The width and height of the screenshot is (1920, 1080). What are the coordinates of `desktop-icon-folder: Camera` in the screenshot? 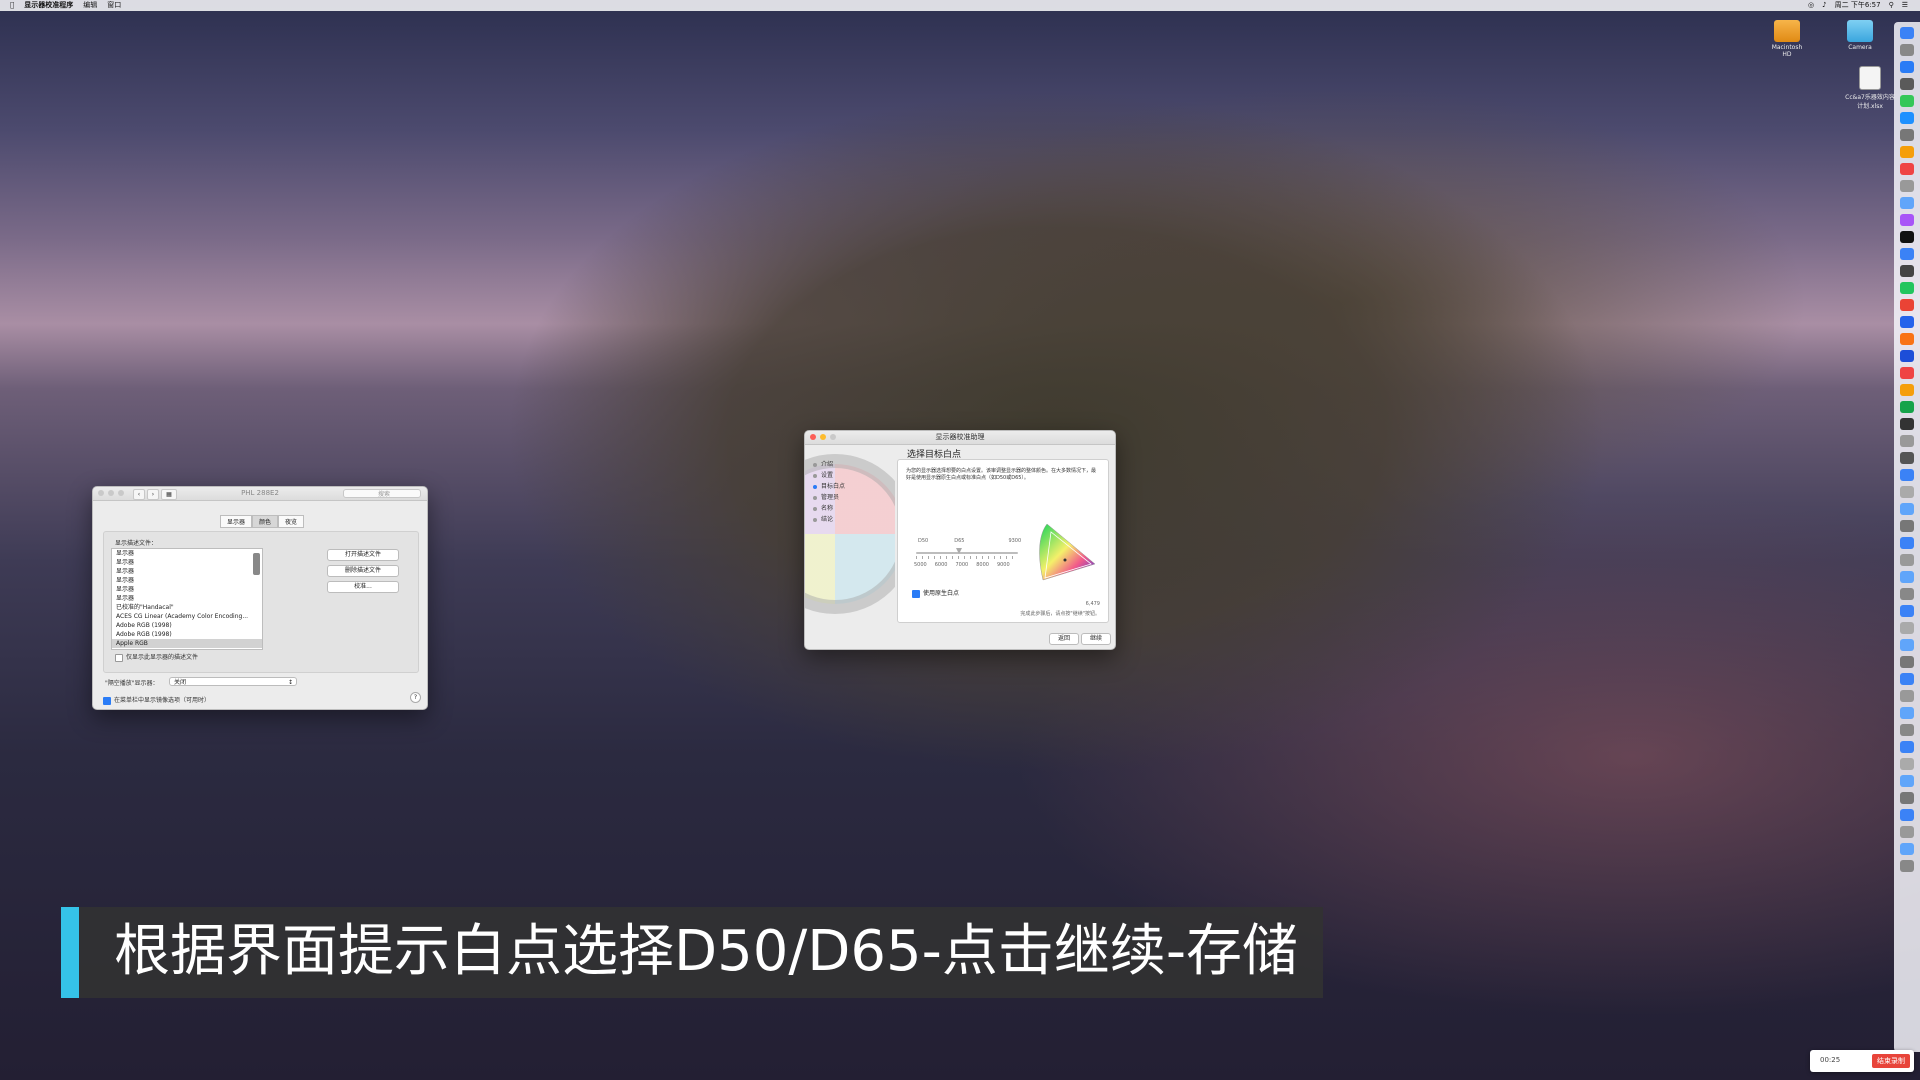 It's located at (1860, 35).